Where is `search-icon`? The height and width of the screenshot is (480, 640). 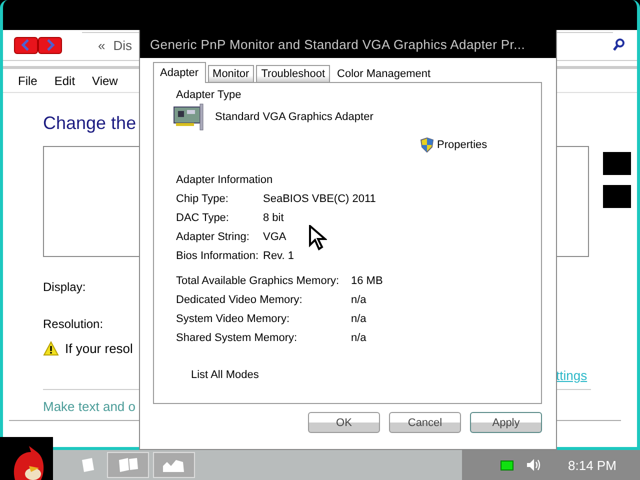
search-icon is located at coordinates (619, 45).